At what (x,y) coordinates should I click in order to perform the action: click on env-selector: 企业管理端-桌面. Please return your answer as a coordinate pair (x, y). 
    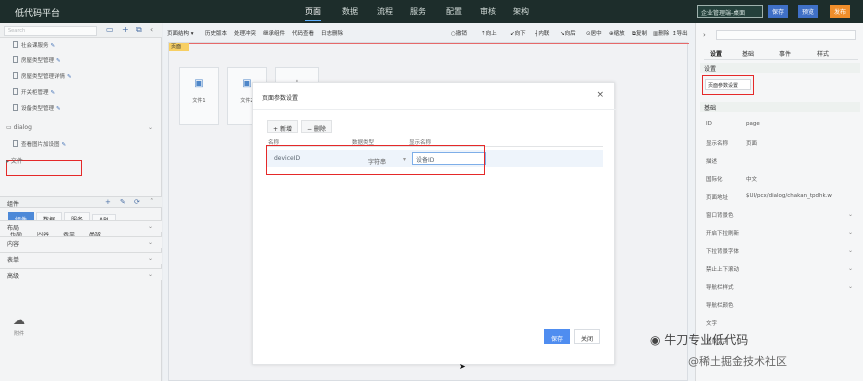
    Looking at the image, I should click on (730, 11).